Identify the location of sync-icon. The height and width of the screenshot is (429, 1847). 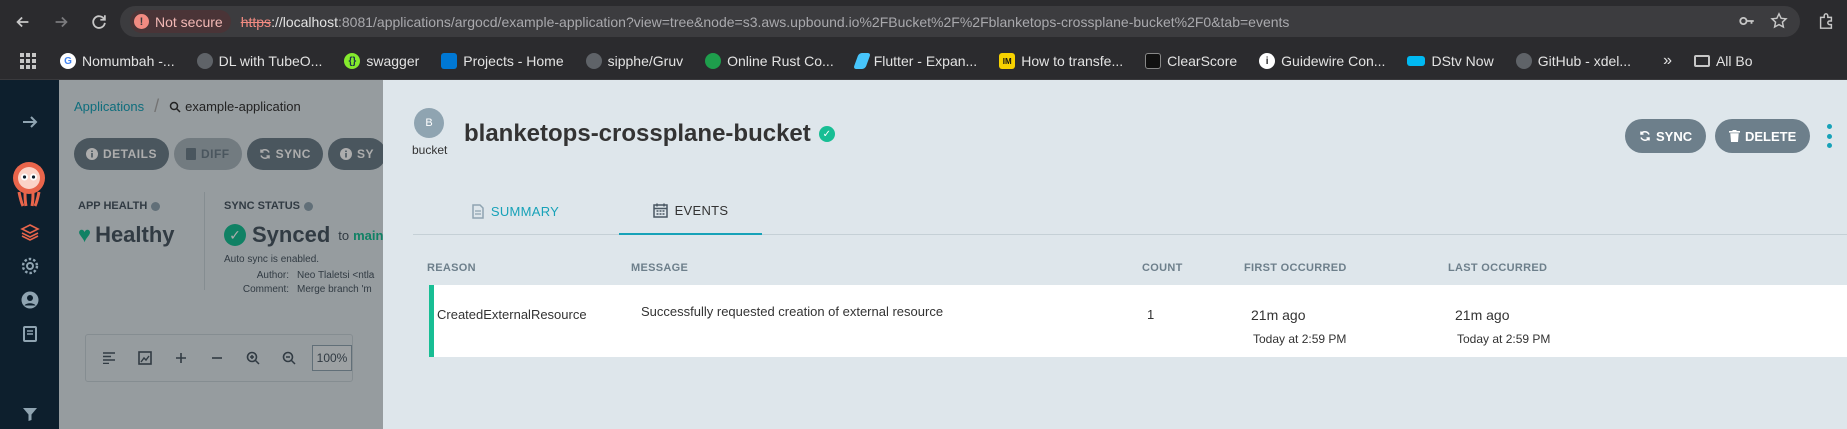
(1645, 136).